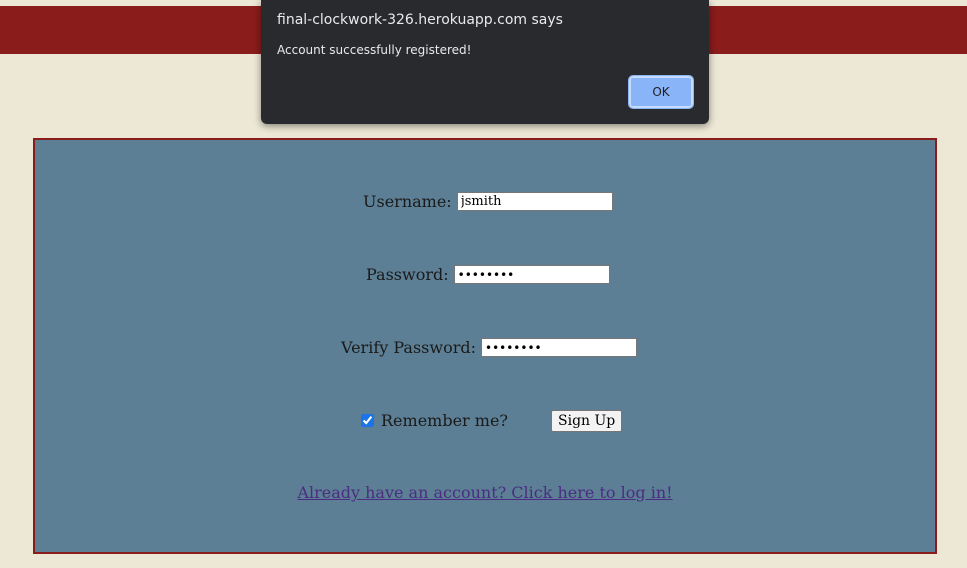 The width and height of the screenshot is (967, 568). Describe the element at coordinates (367, 420) in the screenshot. I see `remember-me-checkbox` at that location.